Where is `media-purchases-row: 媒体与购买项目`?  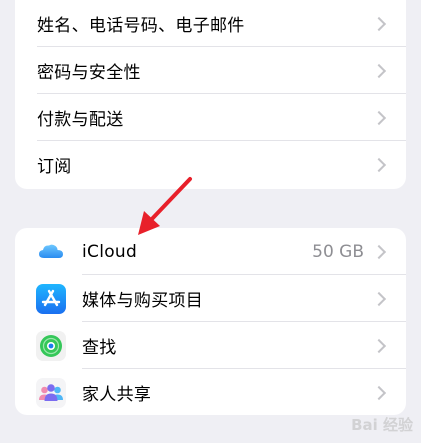
media-purchases-row: 媒体与购买项目 is located at coordinates (210, 298).